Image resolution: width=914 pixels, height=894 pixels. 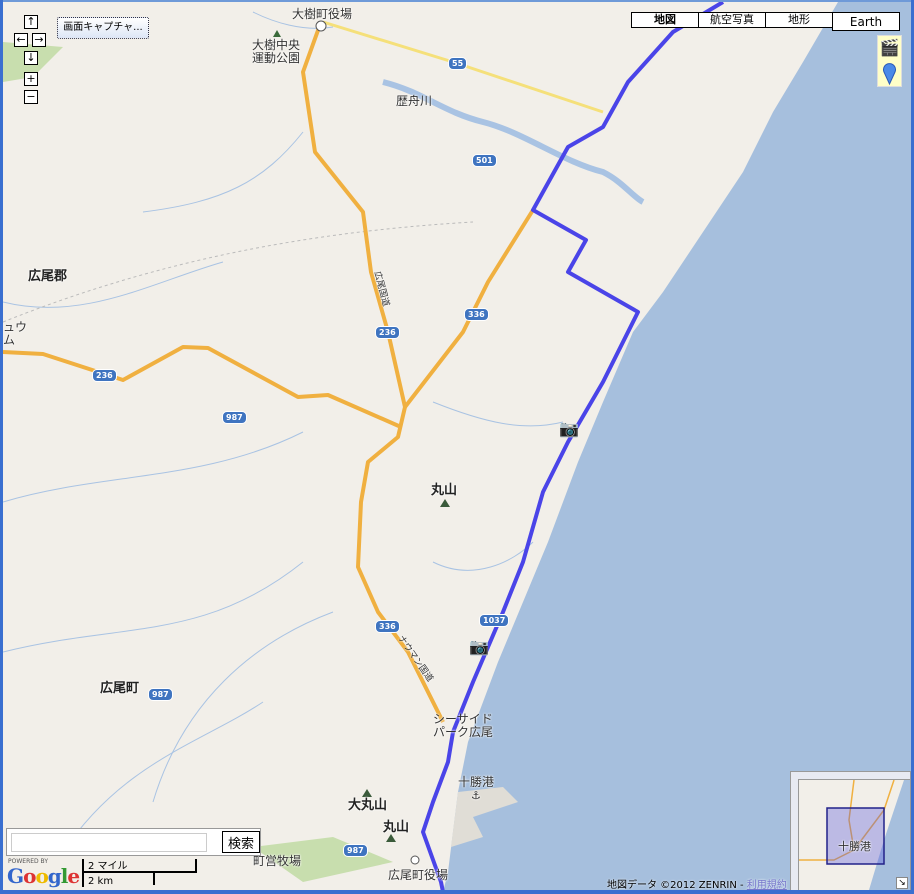 What do you see at coordinates (458, 63) in the screenshot?
I see `road-shield: 55` at bounding box center [458, 63].